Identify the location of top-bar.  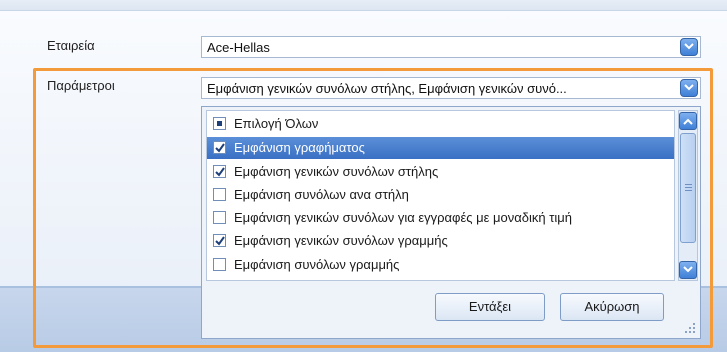
(363, 5).